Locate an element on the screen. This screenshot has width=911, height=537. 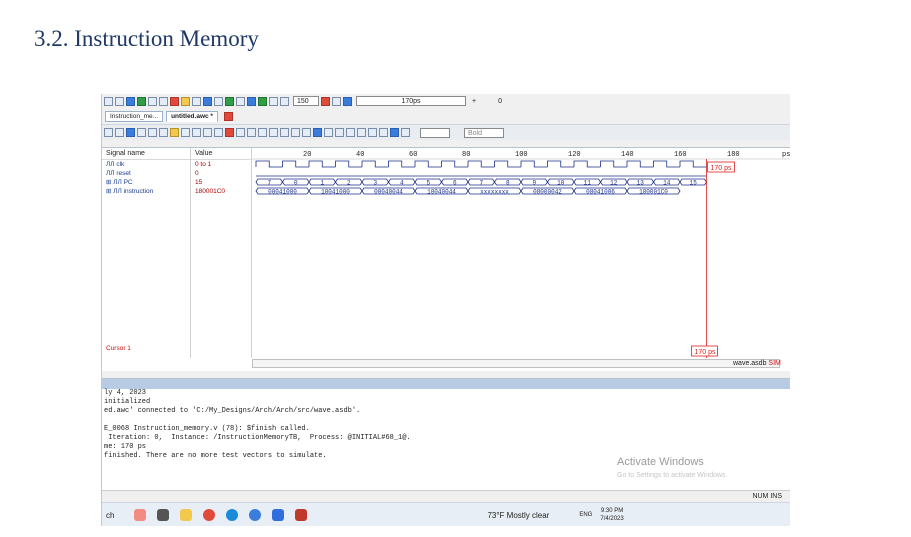
expand-icon is located at coordinates (361, 132).